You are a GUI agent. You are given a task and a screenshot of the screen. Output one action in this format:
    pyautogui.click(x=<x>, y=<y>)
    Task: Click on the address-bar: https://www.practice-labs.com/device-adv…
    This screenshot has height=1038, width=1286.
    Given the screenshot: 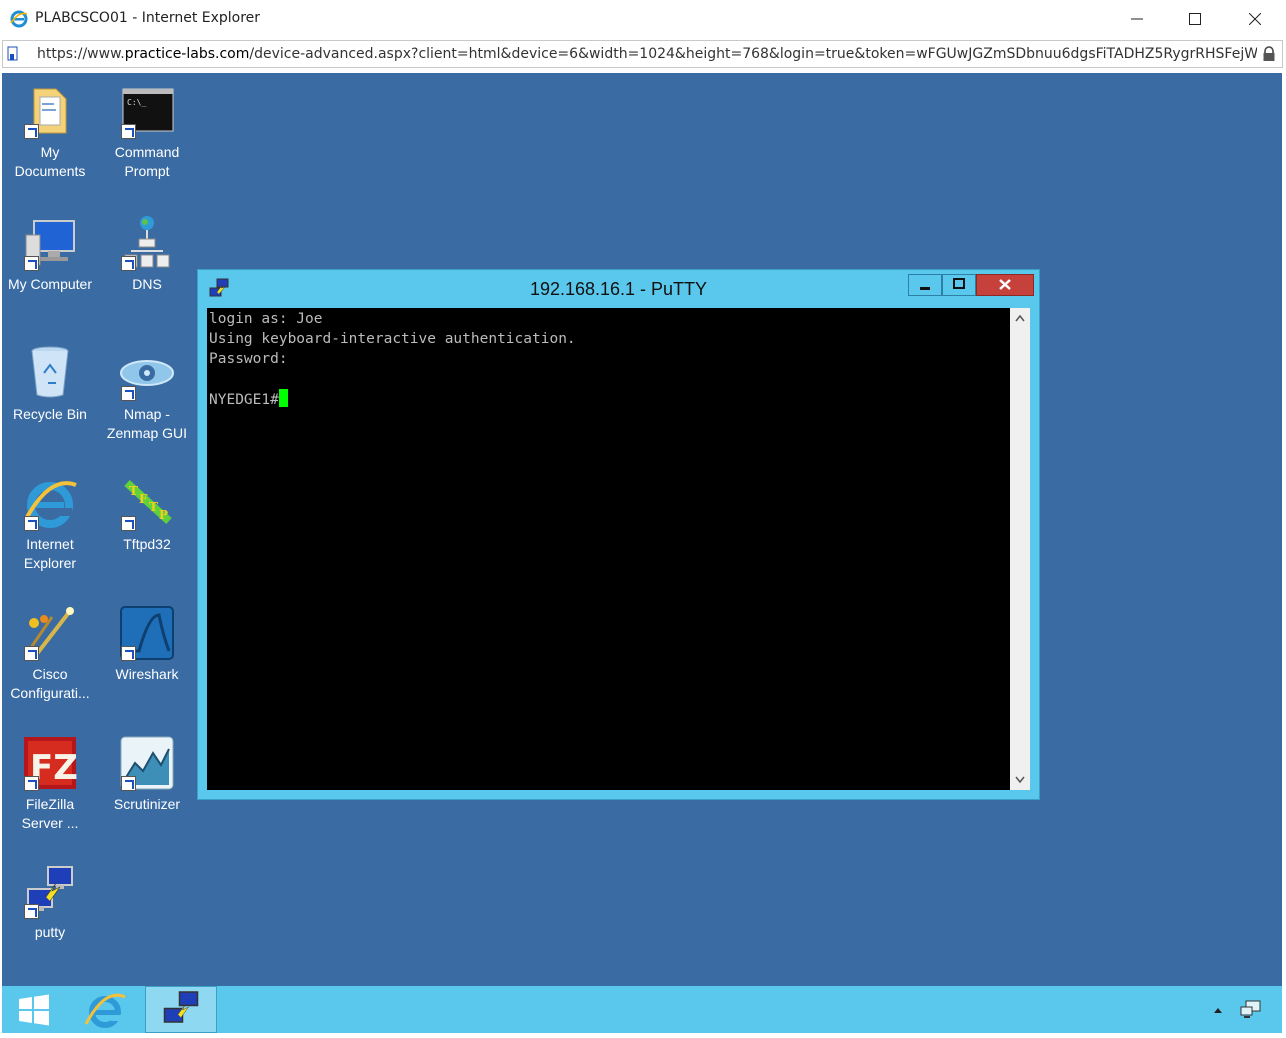 What is the action you would take?
    pyautogui.click(x=642, y=54)
    